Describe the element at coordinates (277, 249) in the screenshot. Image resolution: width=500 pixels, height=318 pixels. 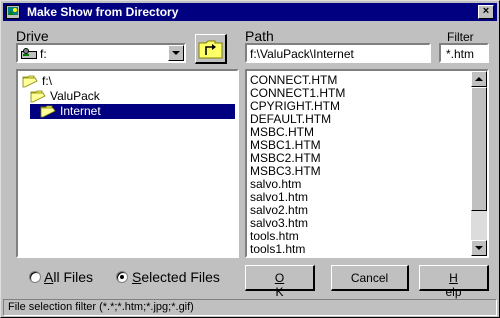
I see `file-list-item: tools1.htm` at that location.